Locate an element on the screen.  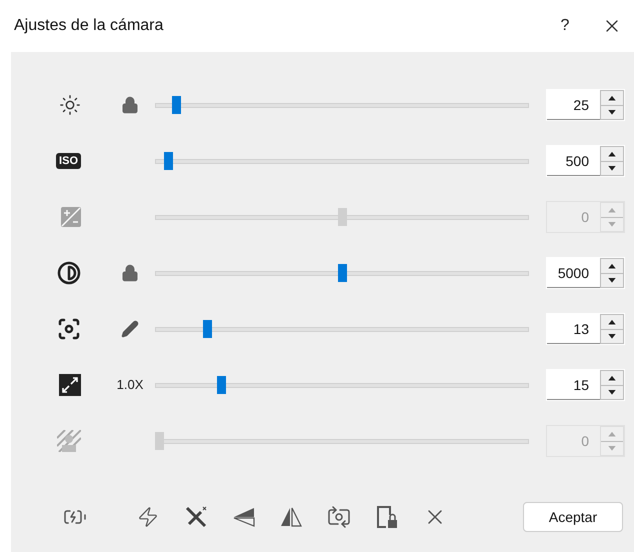
value-spinbox: 15 is located at coordinates (585, 385).